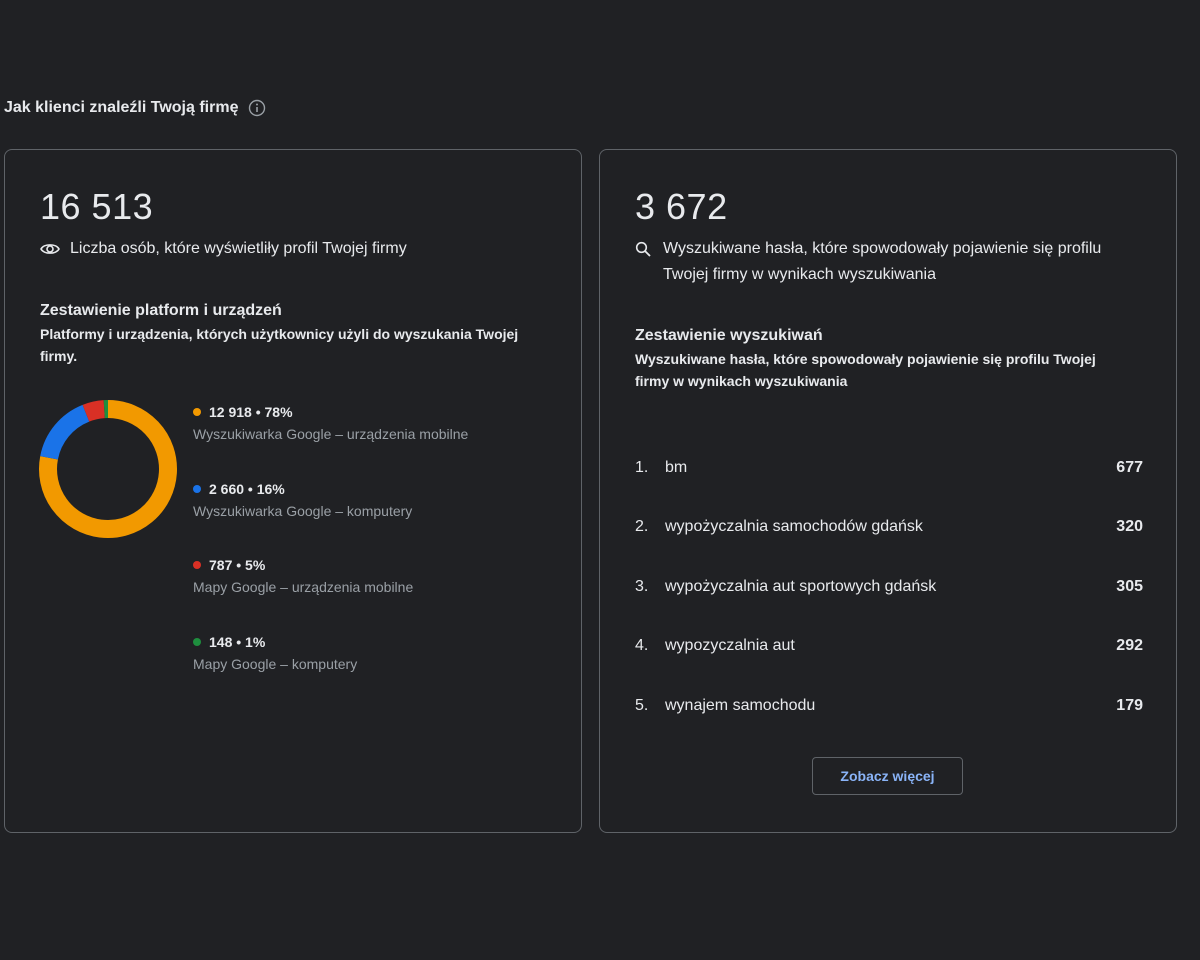 The width and height of the screenshot is (1200, 960). I want to click on legend-dot-orange, so click(197, 412).